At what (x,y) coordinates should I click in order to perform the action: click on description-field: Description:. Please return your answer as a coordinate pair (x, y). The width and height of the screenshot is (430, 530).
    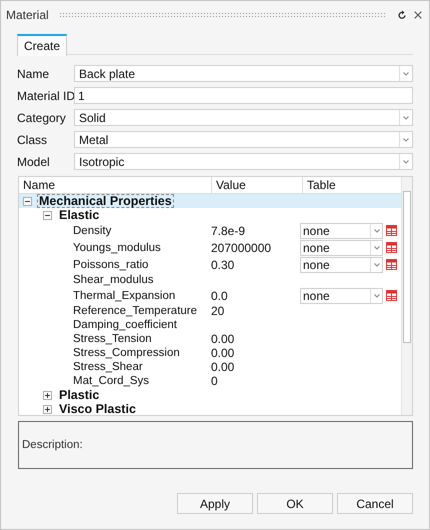
    Looking at the image, I should click on (215, 445).